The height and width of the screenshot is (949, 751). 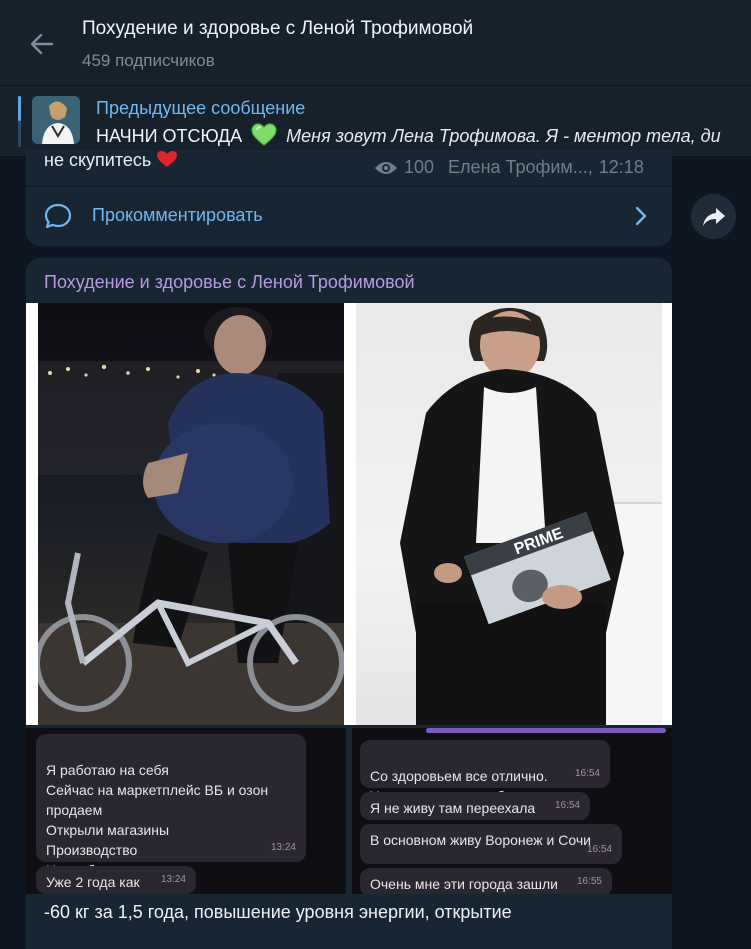 What do you see at coordinates (546, 730) in the screenshot?
I see `outgoing-message-edge` at bounding box center [546, 730].